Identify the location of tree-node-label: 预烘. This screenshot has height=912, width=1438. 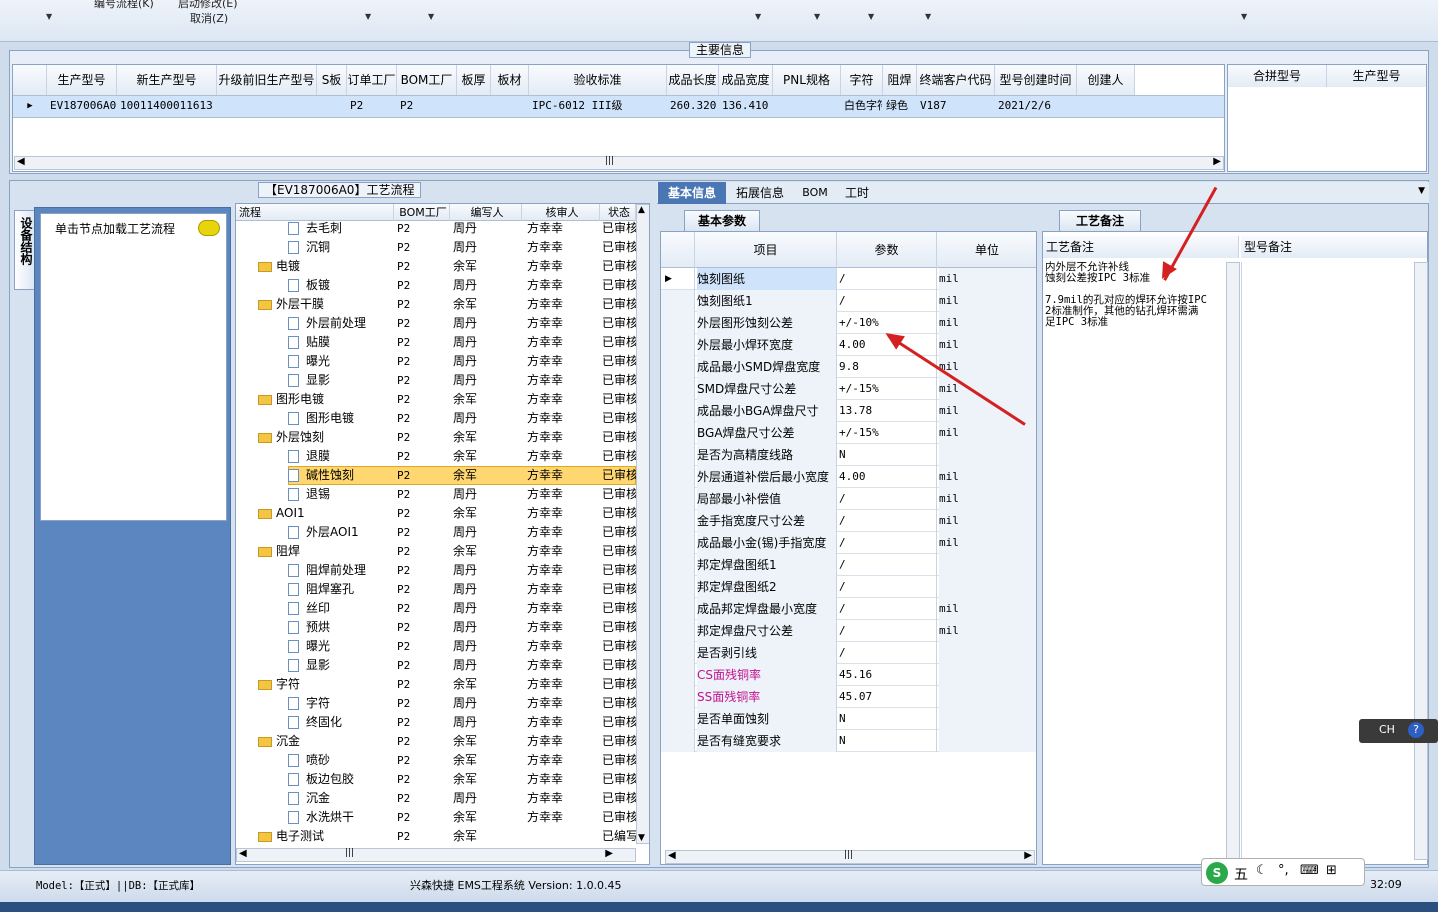
(354, 627).